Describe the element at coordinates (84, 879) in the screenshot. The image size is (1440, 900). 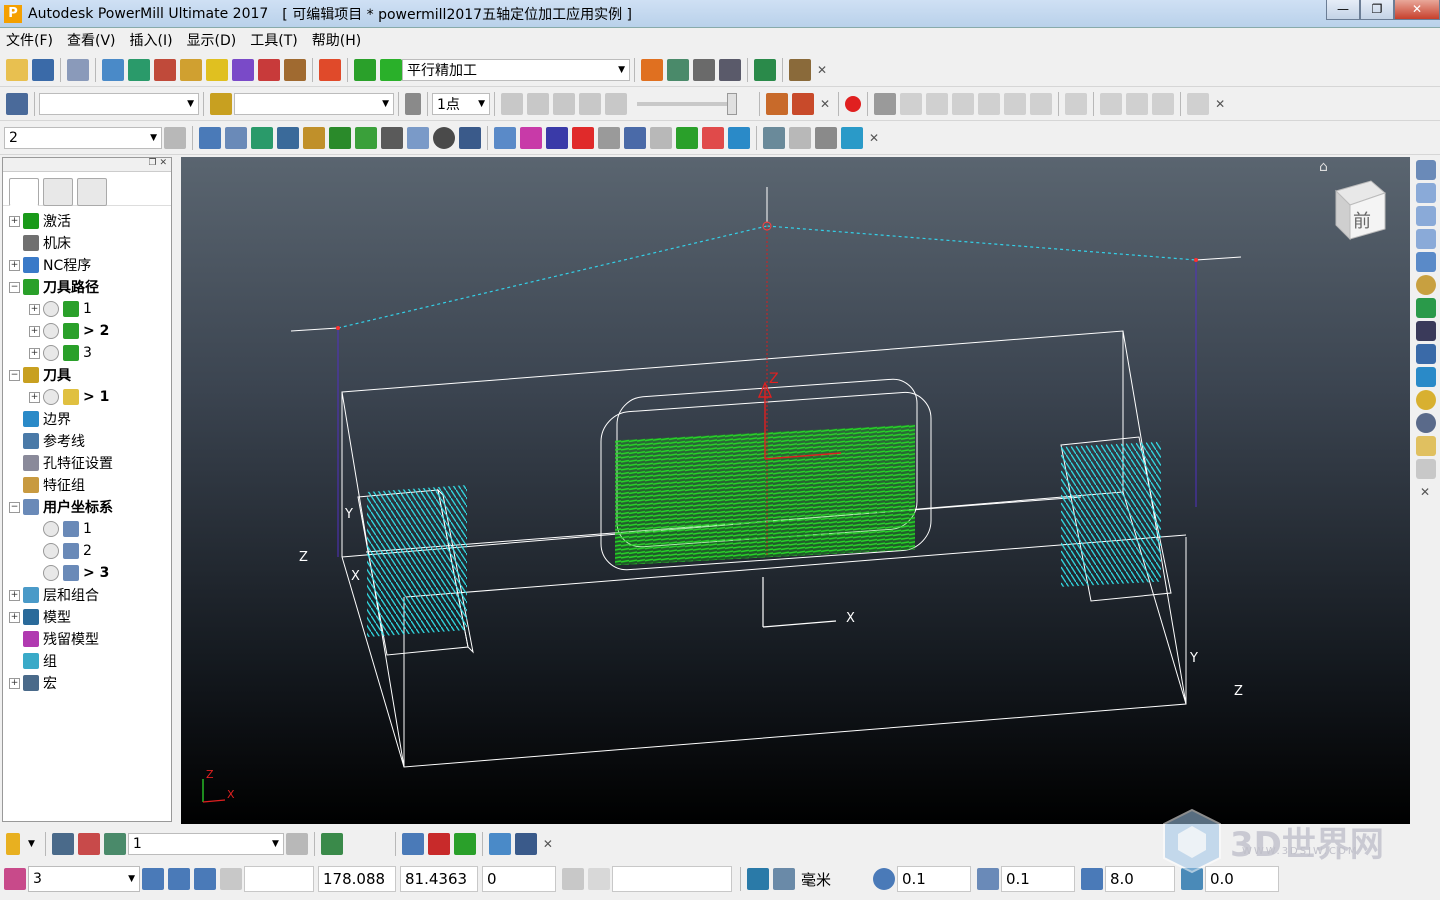
I see `workplane-select: 3 ▼` at that location.